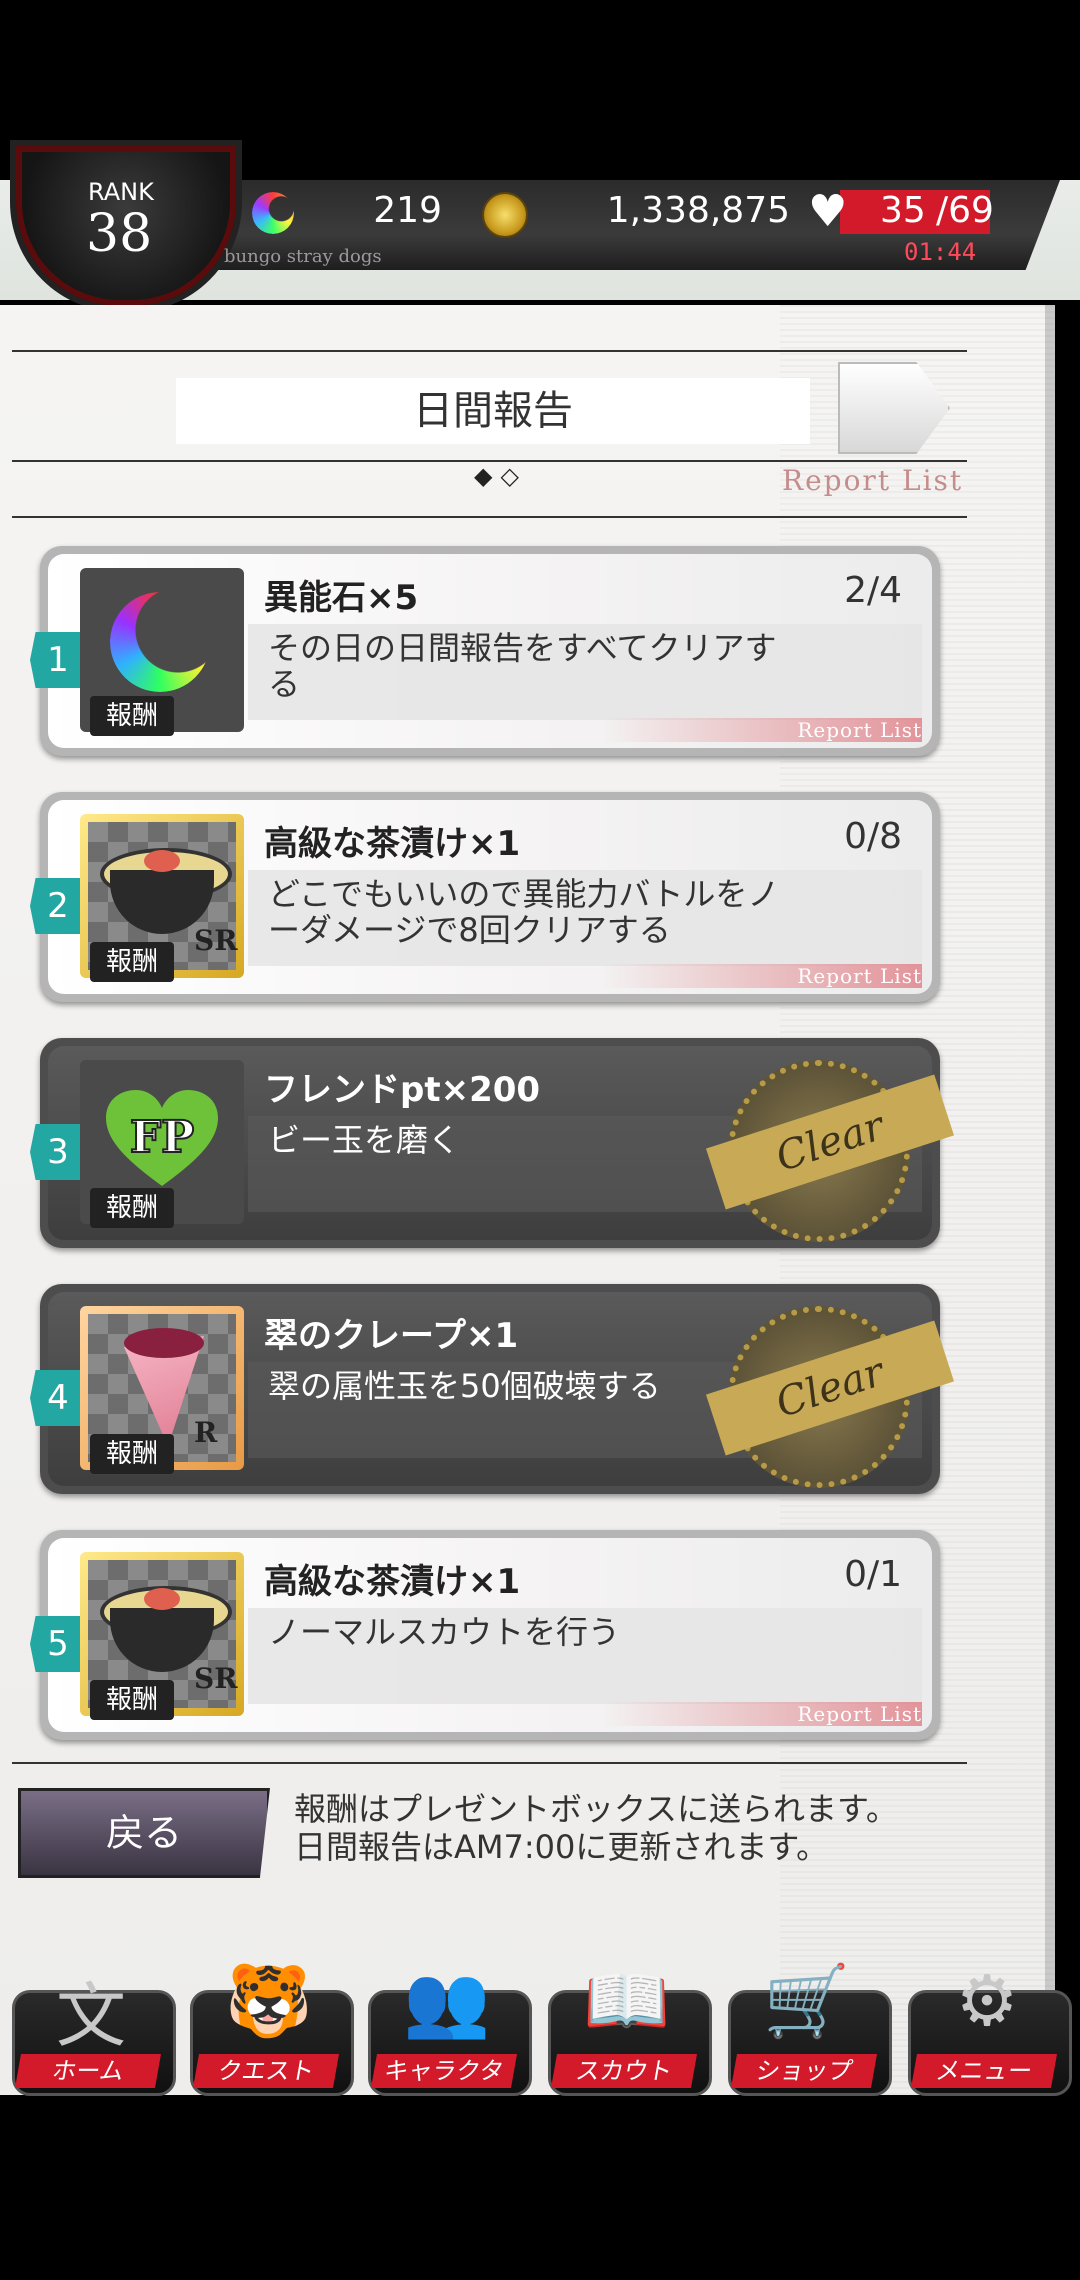  I want to click on report-card: 4 報酬 R 翠のクレープ×1 翠の属性玉を50個破壊する Clear, so click(492, 1389).